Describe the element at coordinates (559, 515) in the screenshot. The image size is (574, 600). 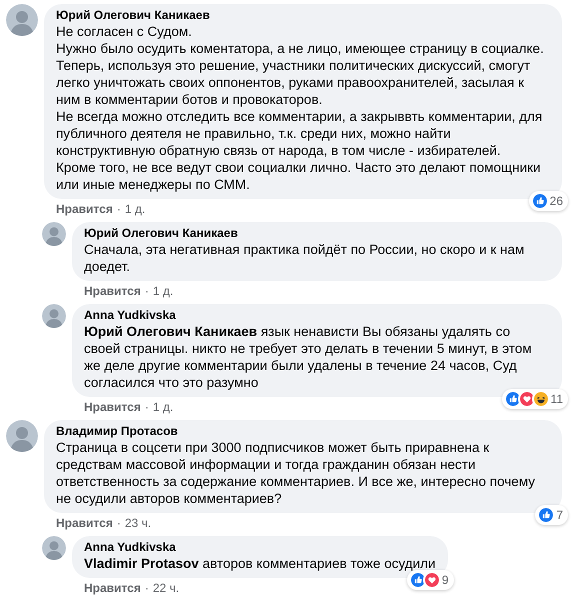
I see `reaction-count: 7` at that location.